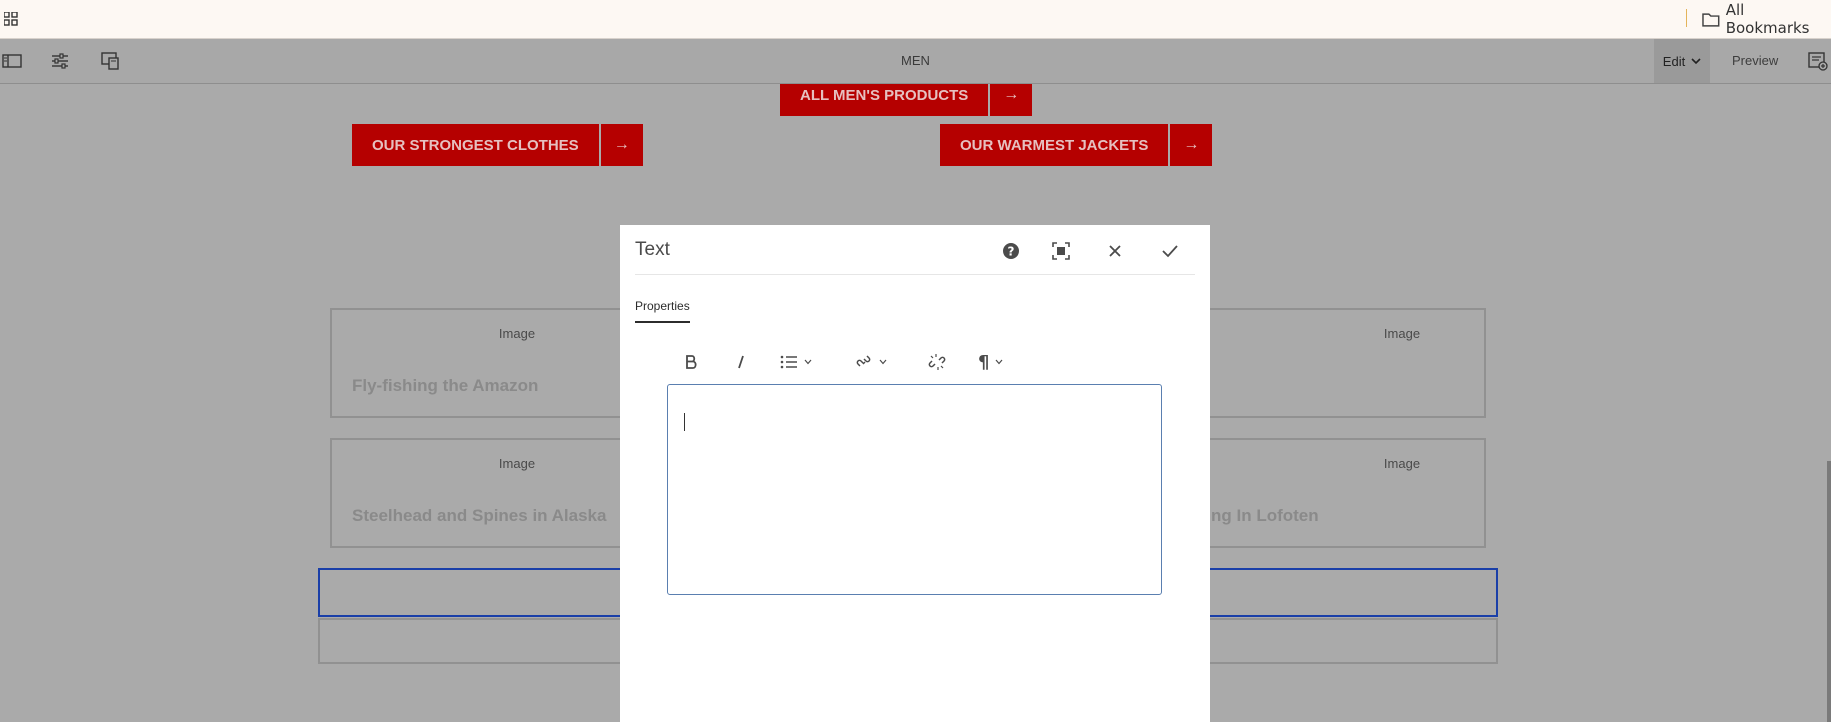  Describe the element at coordinates (1115, 251) in the screenshot. I see `close-icon` at that location.